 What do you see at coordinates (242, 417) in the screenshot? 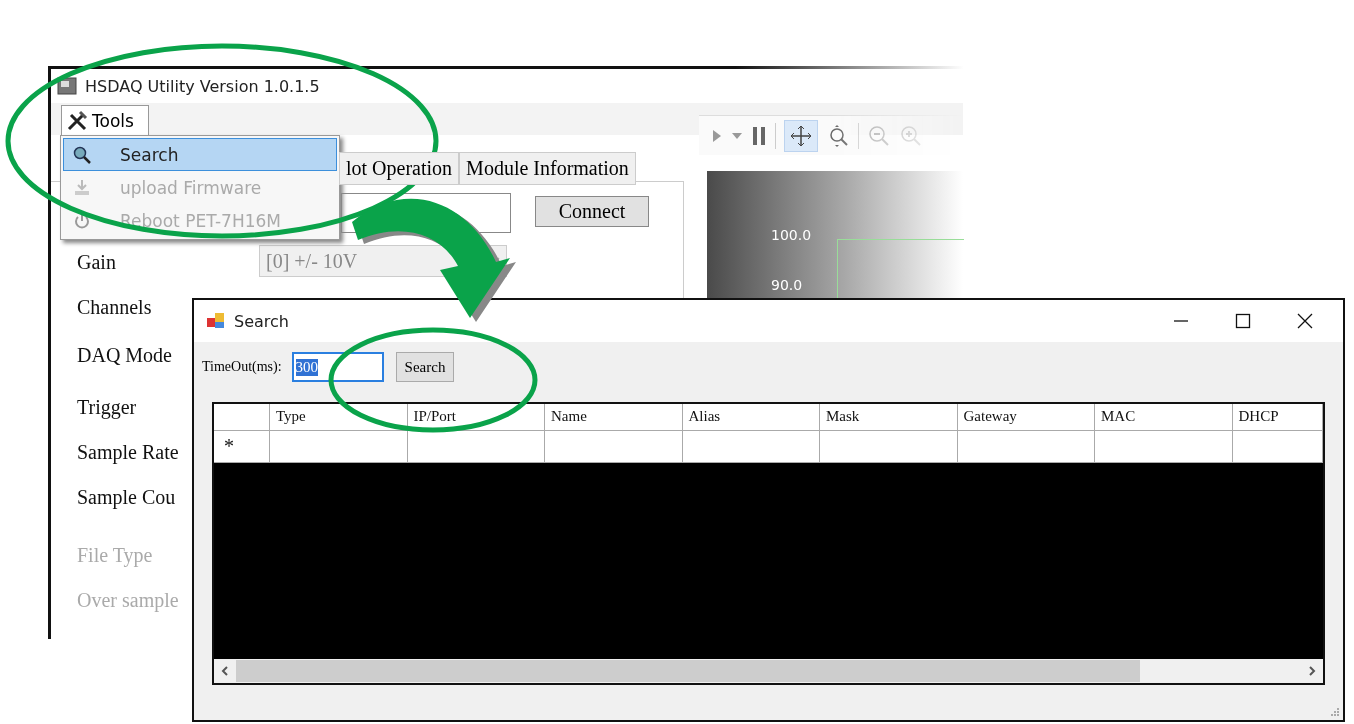
I see `table-corner` at bounding box center [242, 417].